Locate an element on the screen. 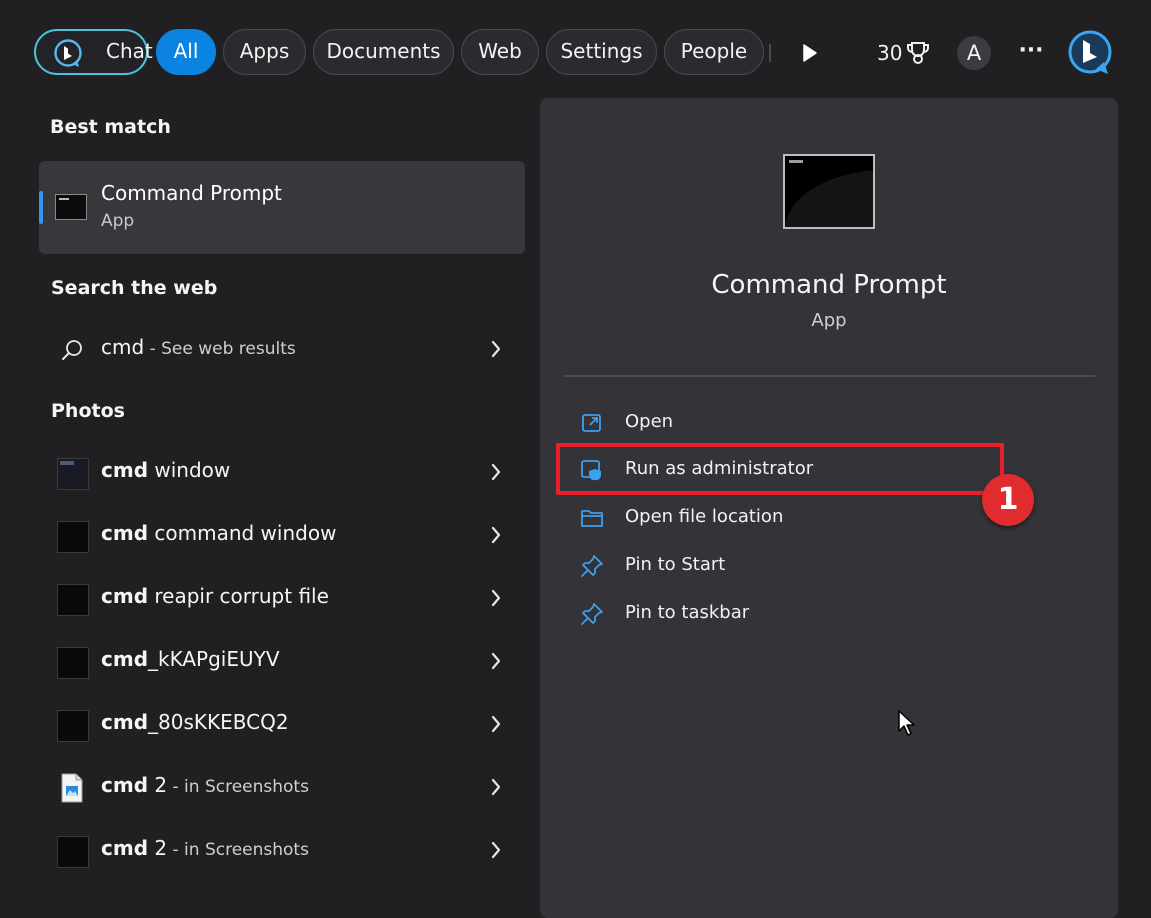 This screenshot has width=1151, height=918. tab-people-label: People is located at coordinates (714, 51).